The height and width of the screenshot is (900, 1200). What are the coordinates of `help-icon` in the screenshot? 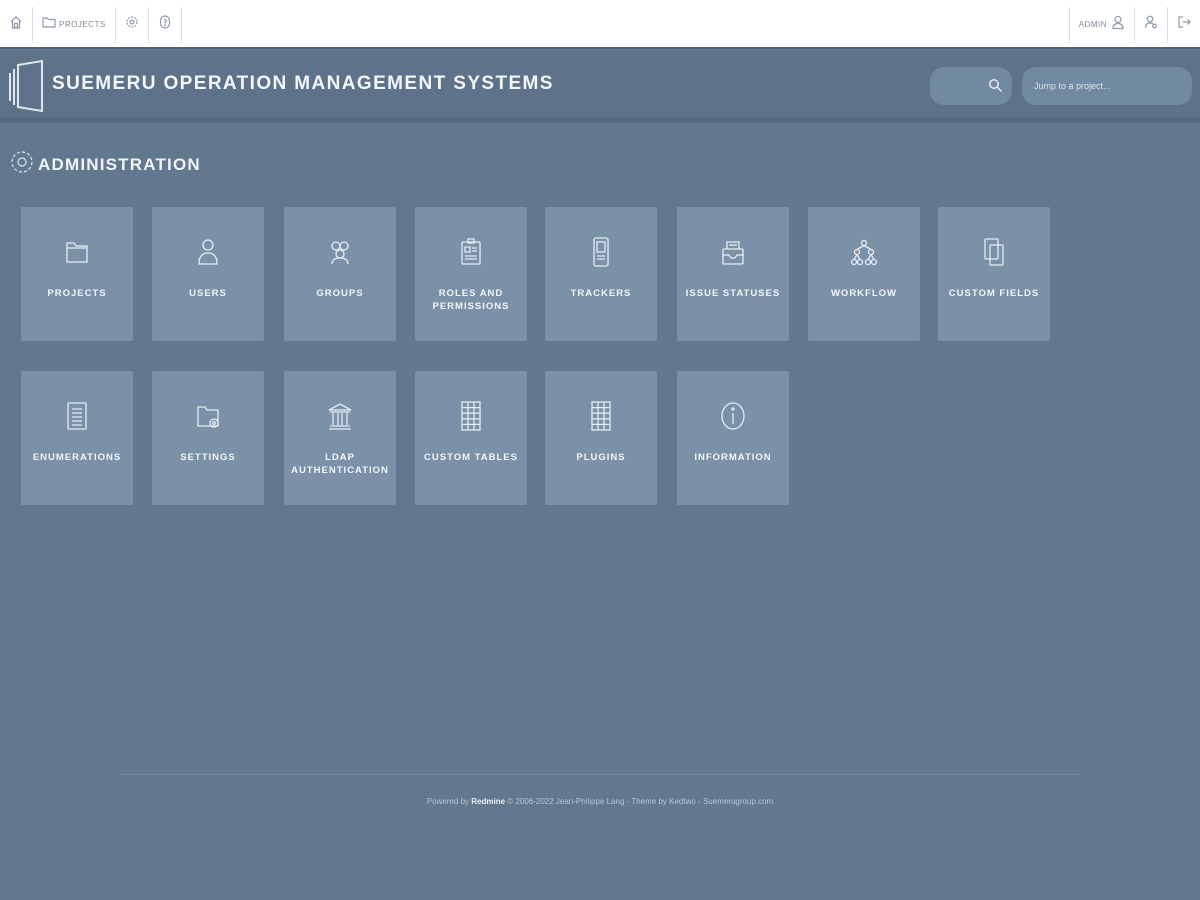 It's located at (165, 24).